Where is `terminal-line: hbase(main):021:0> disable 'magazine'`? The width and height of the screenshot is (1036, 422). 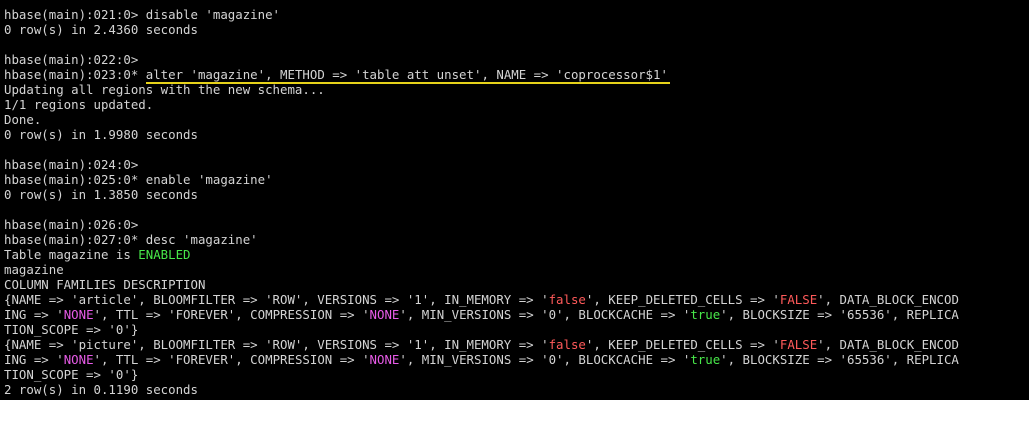 terminal-line: hbase(main):021:0> disable 'magazine' is located at coordinates (481, 14).